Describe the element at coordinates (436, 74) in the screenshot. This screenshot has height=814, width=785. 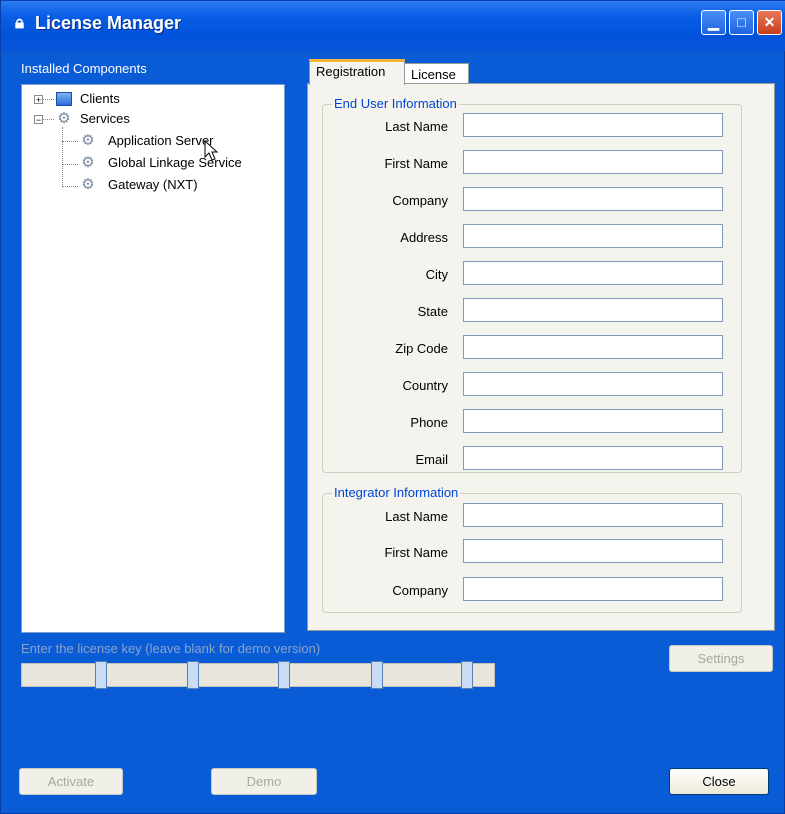
I see `tab-license: License` at that location.